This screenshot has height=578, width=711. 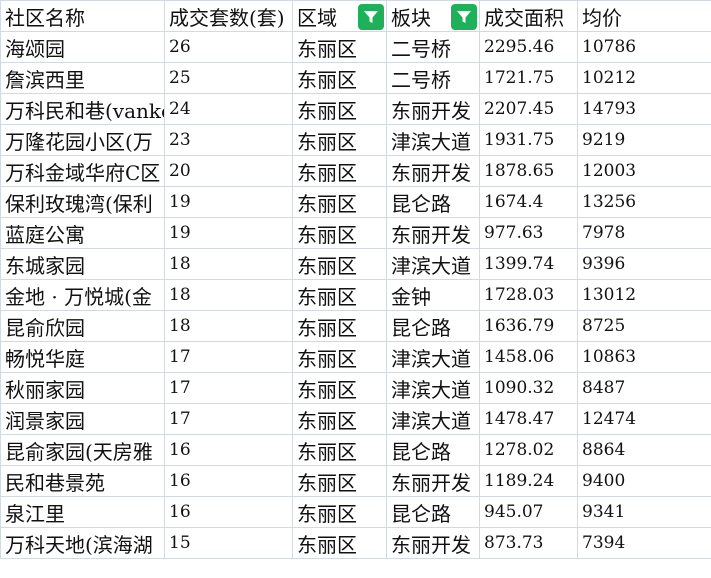 What do you see at coordinates (82, 47) in the screenshot?
I see `cell-community: 海颂园` at bounding box center [82, 47].